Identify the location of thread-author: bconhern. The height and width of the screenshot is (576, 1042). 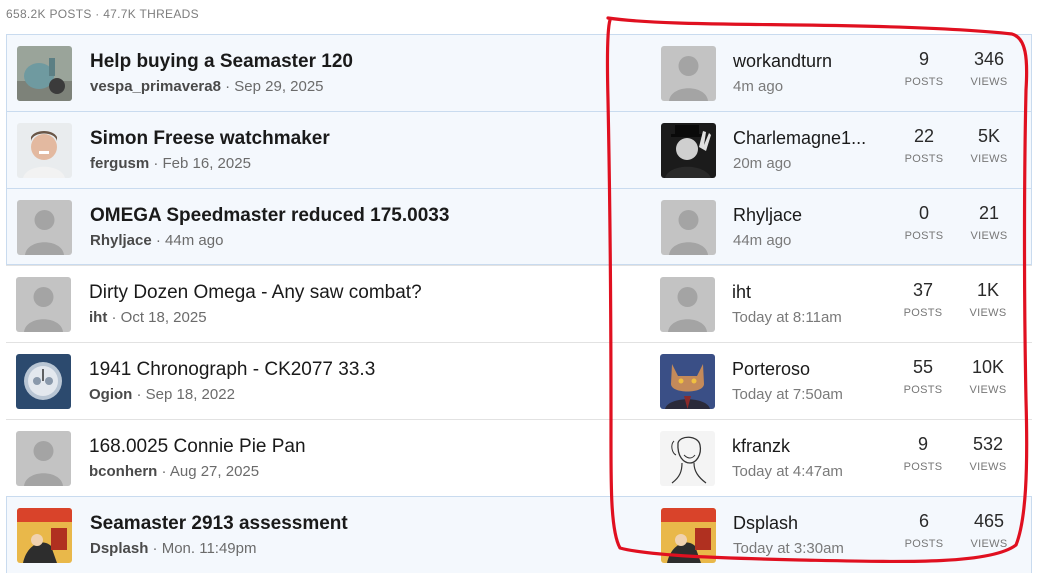
(123, 471).